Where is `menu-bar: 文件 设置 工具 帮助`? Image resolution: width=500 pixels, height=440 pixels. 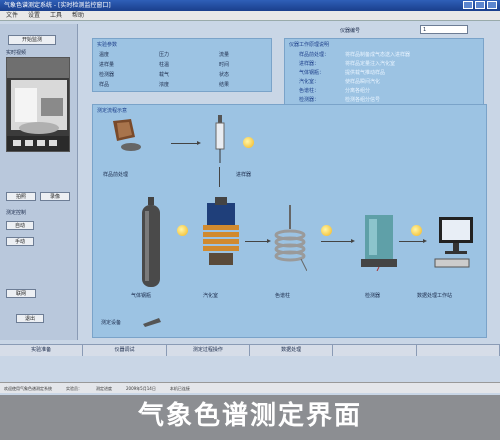 menu-bar: 文件 设置 工具 帮助 is located at coordinates (250, 16).